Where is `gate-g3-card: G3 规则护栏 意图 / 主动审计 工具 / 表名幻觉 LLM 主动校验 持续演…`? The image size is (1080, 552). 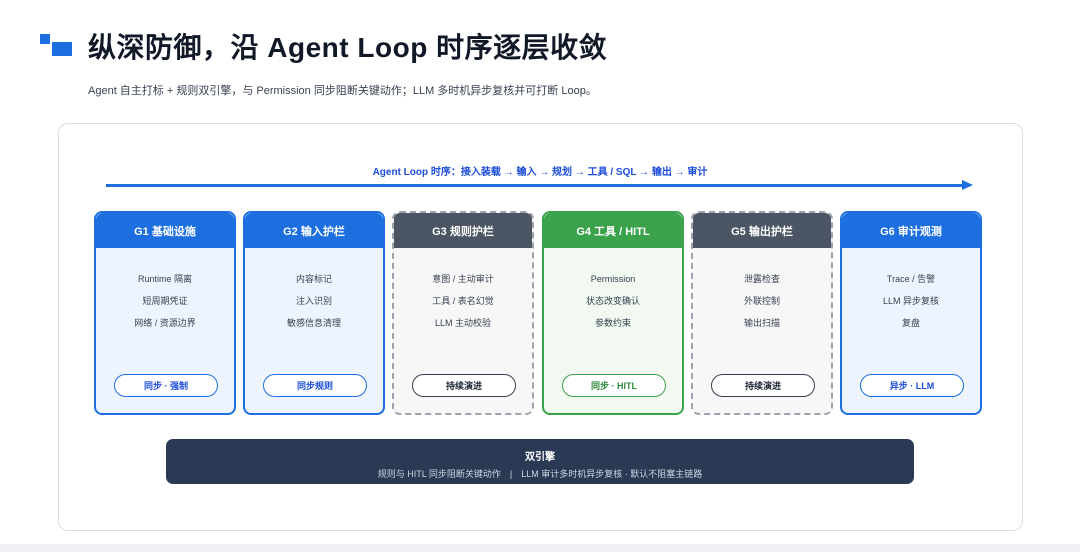 gate-g3-card: G3 规则护栏 意图 / 主动审计 工具 / 表名幻觉 LLM 主动校验 持续演… is located at coordinates (463, 313).